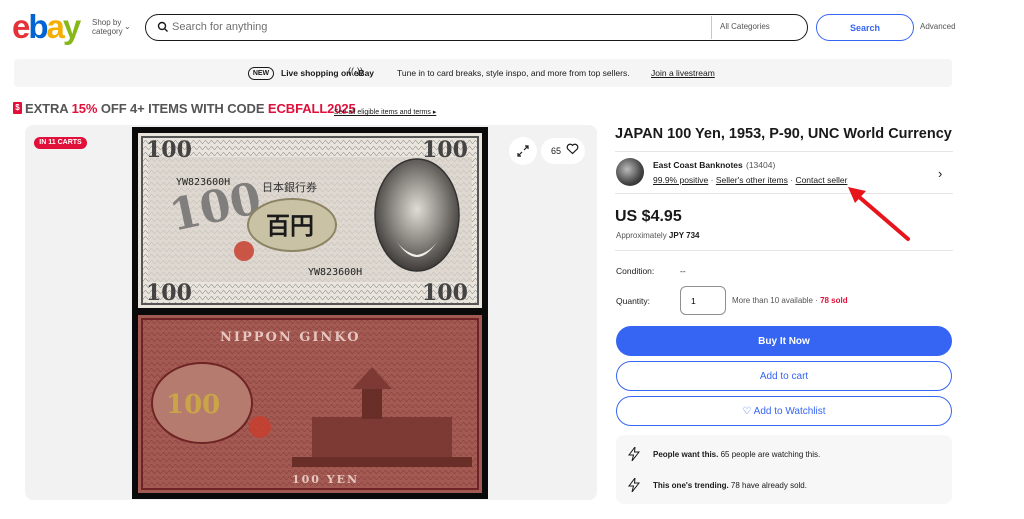 The width and height of the screenshot is (1024, 519). I want to click on signal-trending-text: 78 have already sold., so click(767, 485).